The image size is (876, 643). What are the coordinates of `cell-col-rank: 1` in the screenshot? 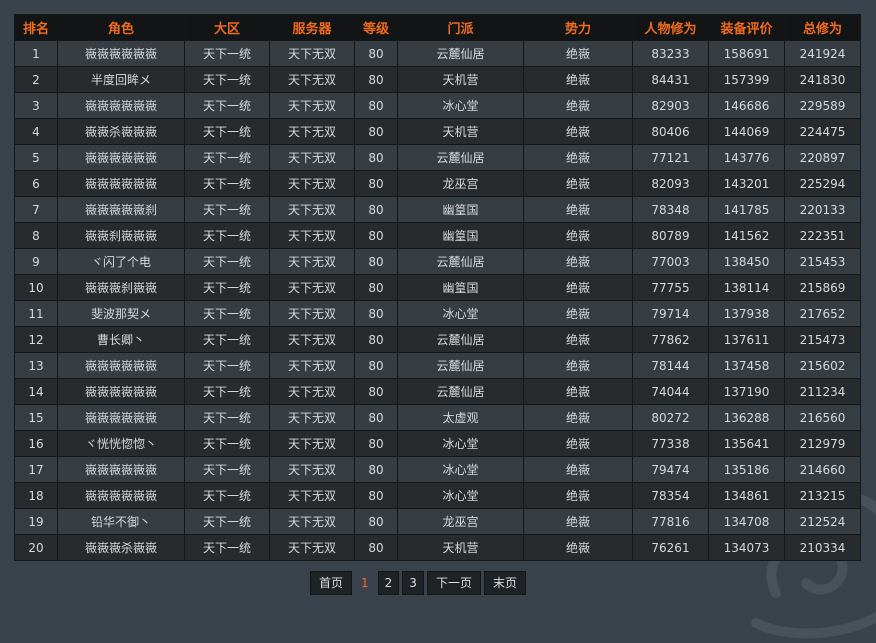 It's located at (36, 53).